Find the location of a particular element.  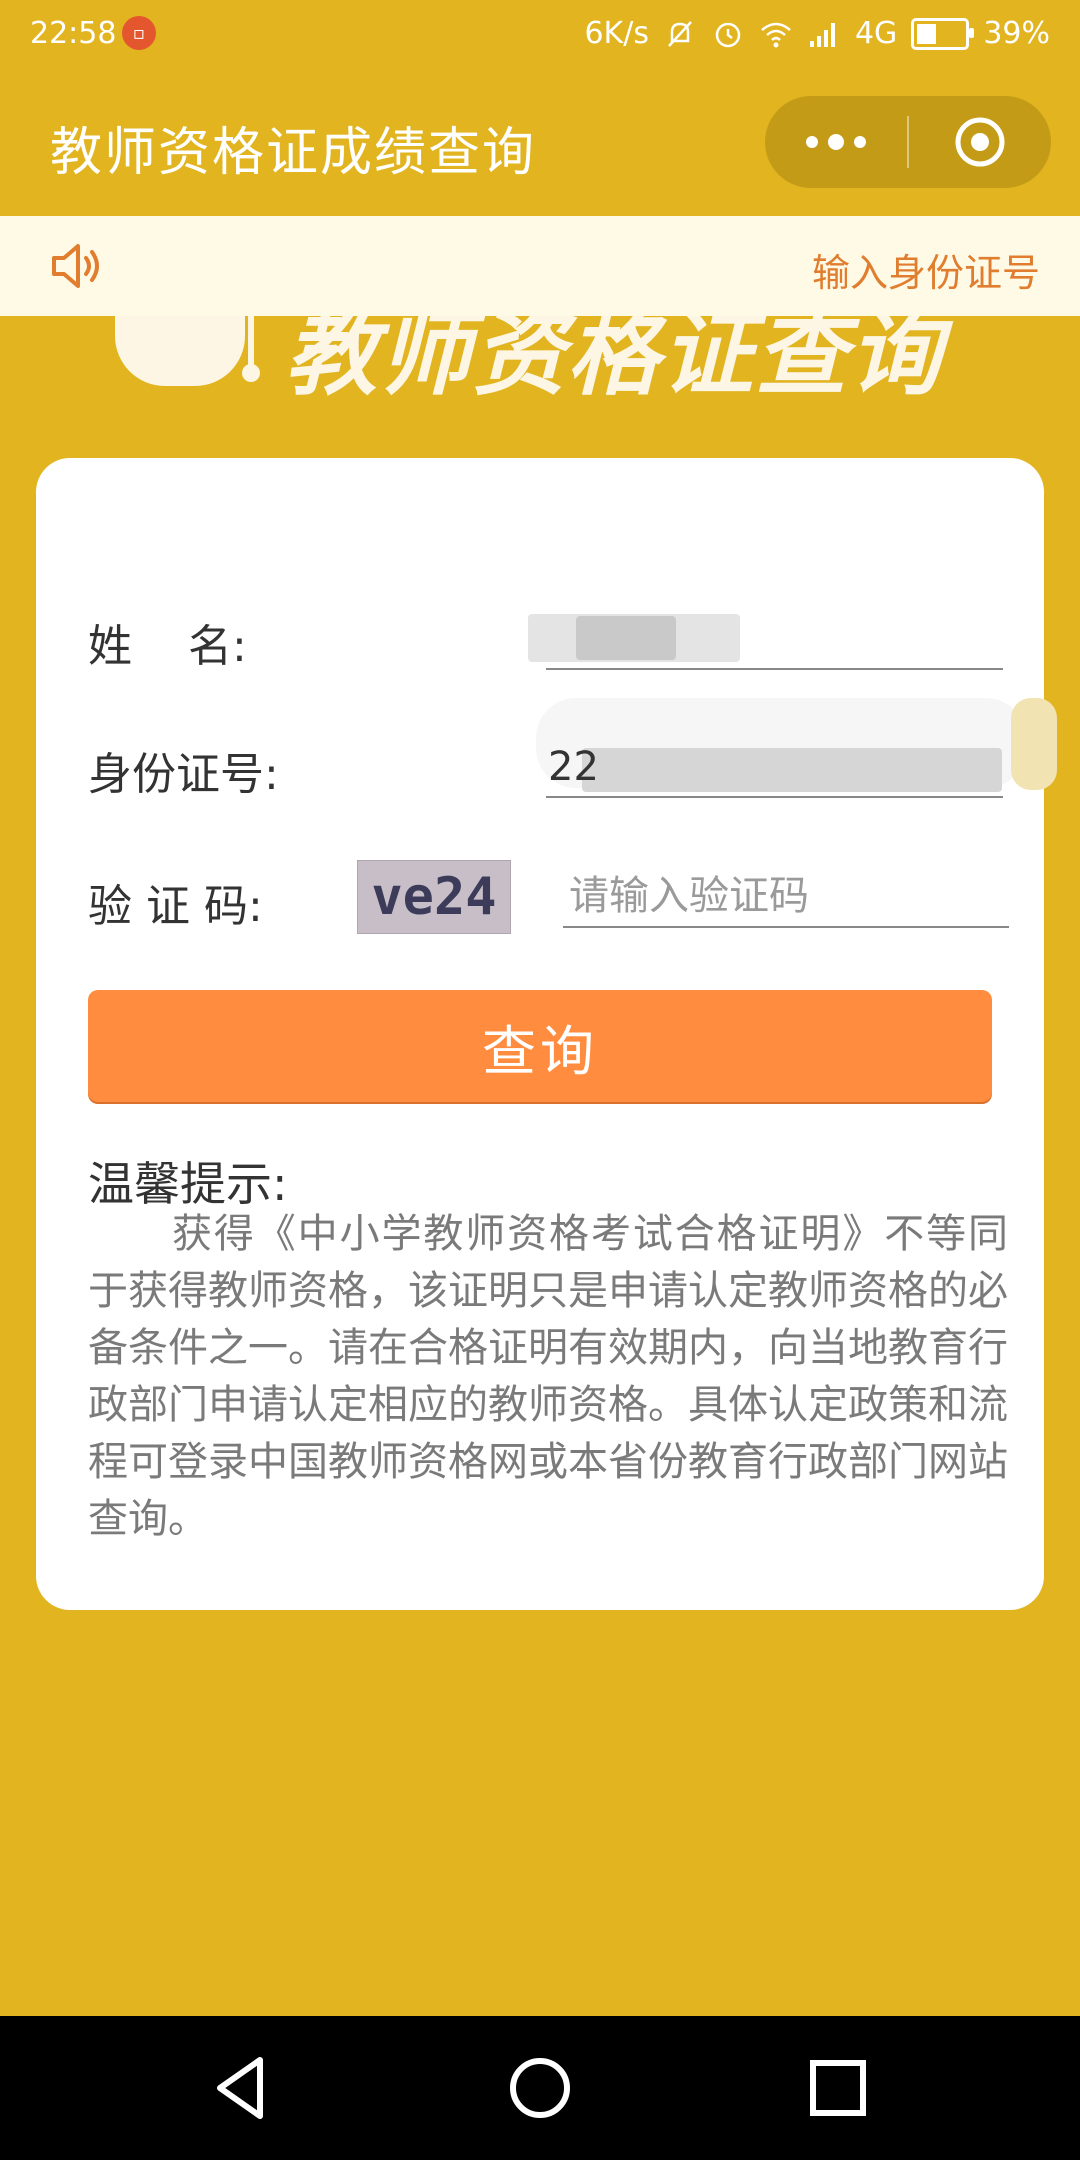

graduation-cap-icon is located at coordinates (180, 351).